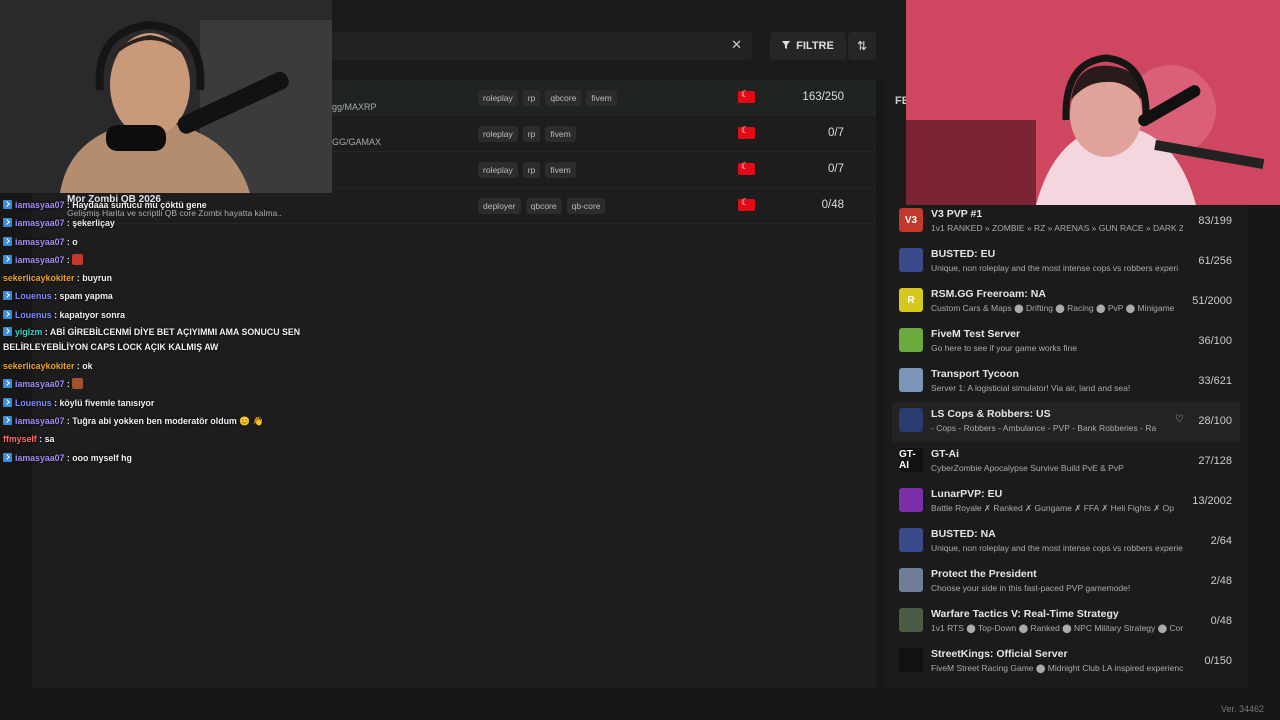 Image resolution: width=1280 pixels, height=720 pixels. What do you see at coordinates (1215, 461) in the screenshot?
I see `featured-player-count: 27/128` at bounding box center [1215, 461].